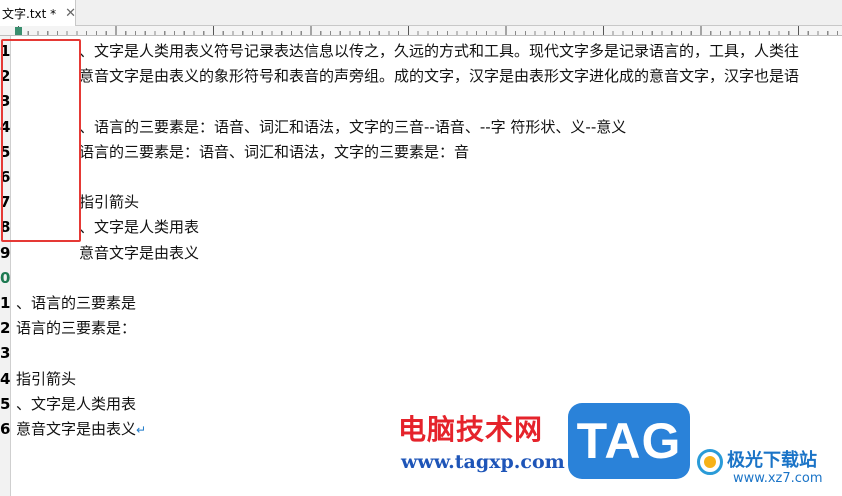 The image size is (842, 496). I want to click on text-line: 语言的三要素是：, so click(76, 328).